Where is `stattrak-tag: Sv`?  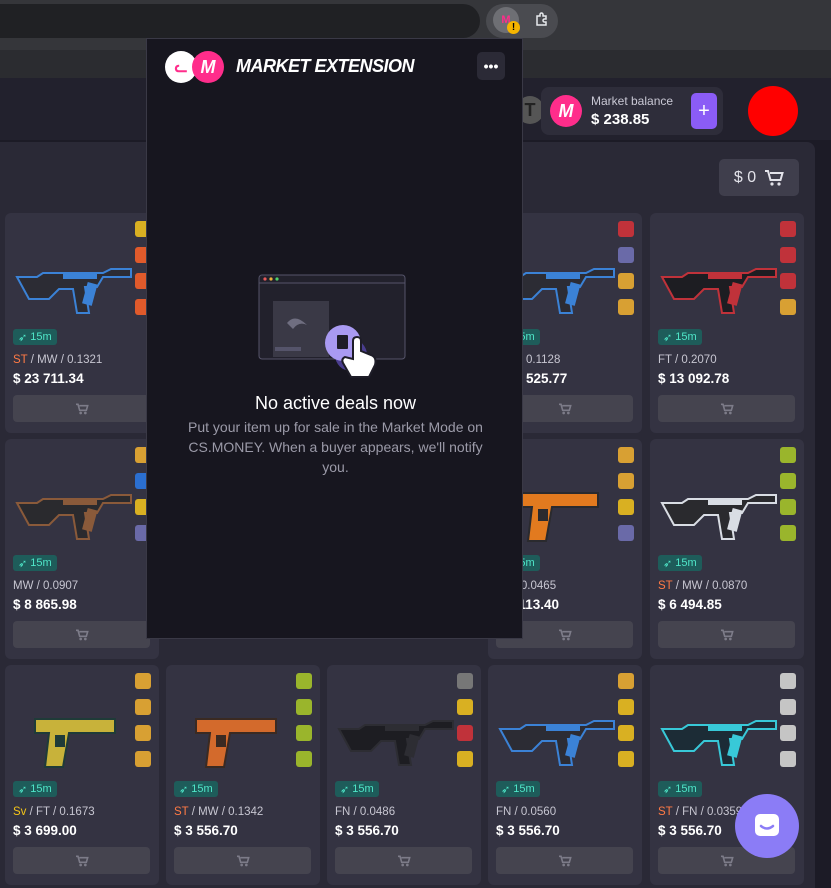 stattrak-tag: Sv is located at coordinates (20, 812).